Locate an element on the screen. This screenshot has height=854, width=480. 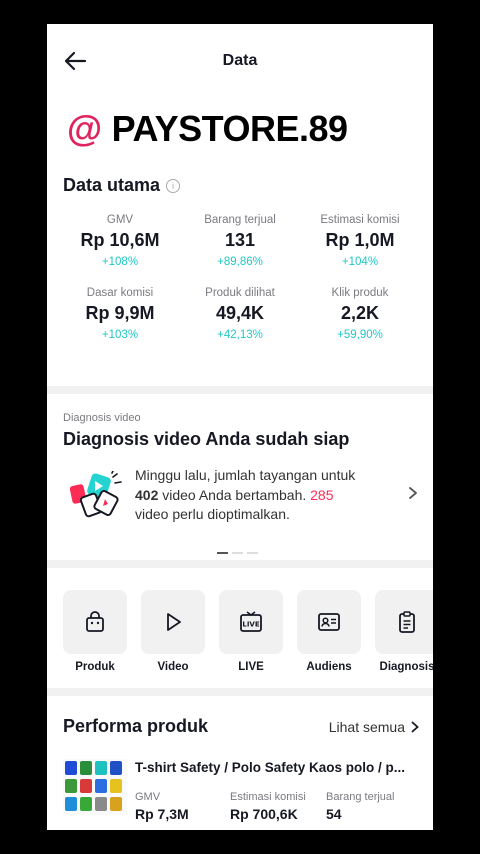
diagnosis-text-2: video Anda bertambah. is located at coordinates (234, 494).